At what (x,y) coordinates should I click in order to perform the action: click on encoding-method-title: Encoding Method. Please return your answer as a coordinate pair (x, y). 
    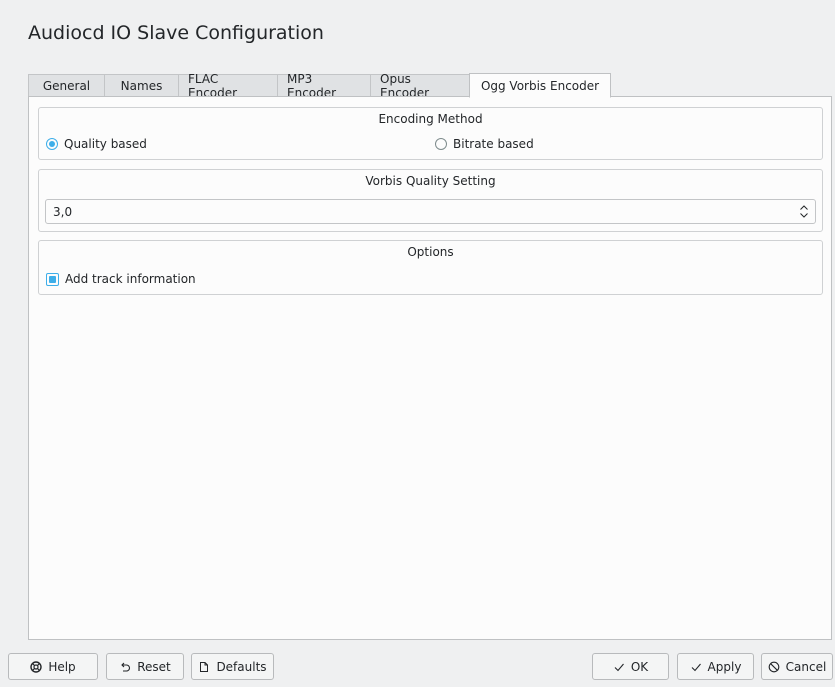
    Looking at the image, I should click on (430, 119).